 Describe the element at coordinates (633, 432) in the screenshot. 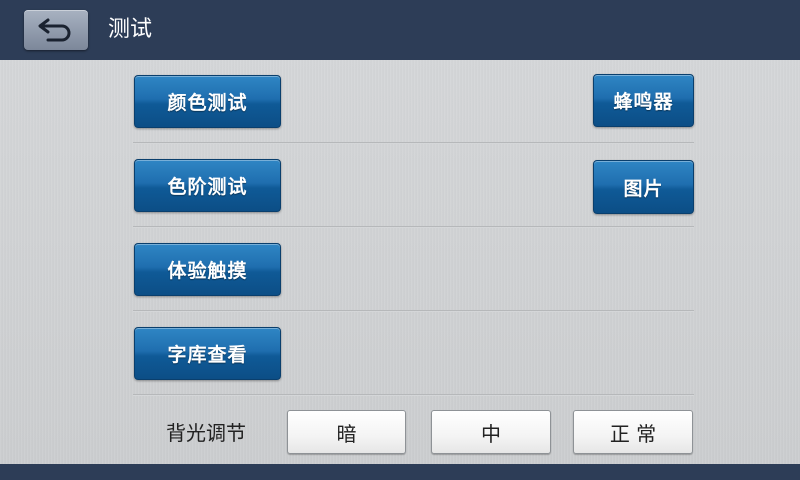

I see `backlight-normal-button: 正 常` at that location.